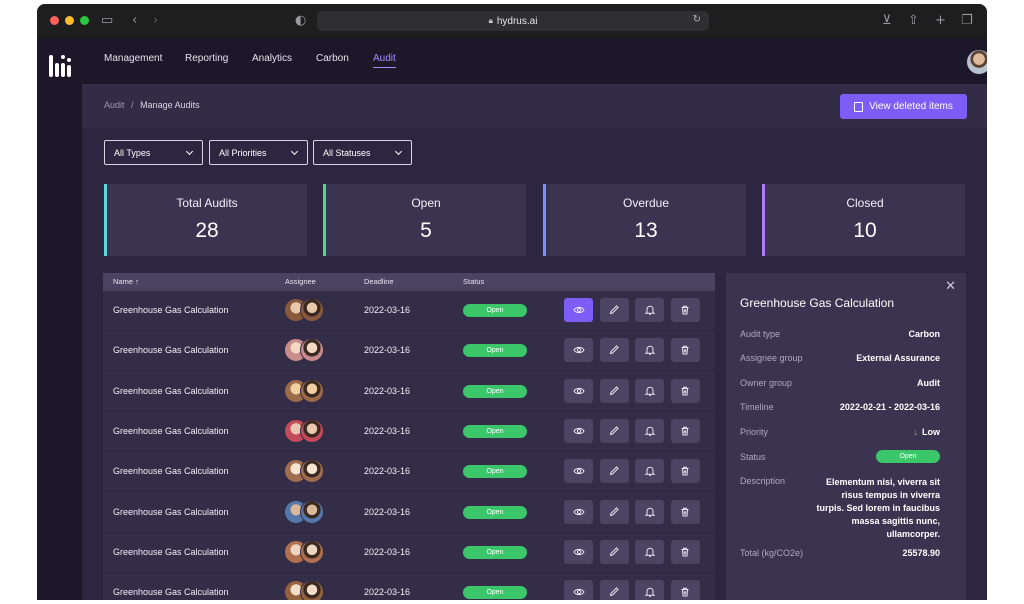 The width and height of the screenshot is (1024, 604). What do you see at coordinates (887, 21) in the screenshot?
I see `download-icon: ⊻` at bounding box center [887, 21].